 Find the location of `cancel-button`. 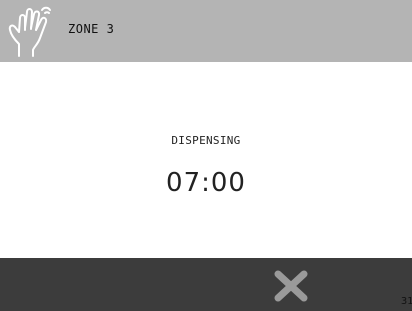

cancel-button is located at coordinates (291, 286).